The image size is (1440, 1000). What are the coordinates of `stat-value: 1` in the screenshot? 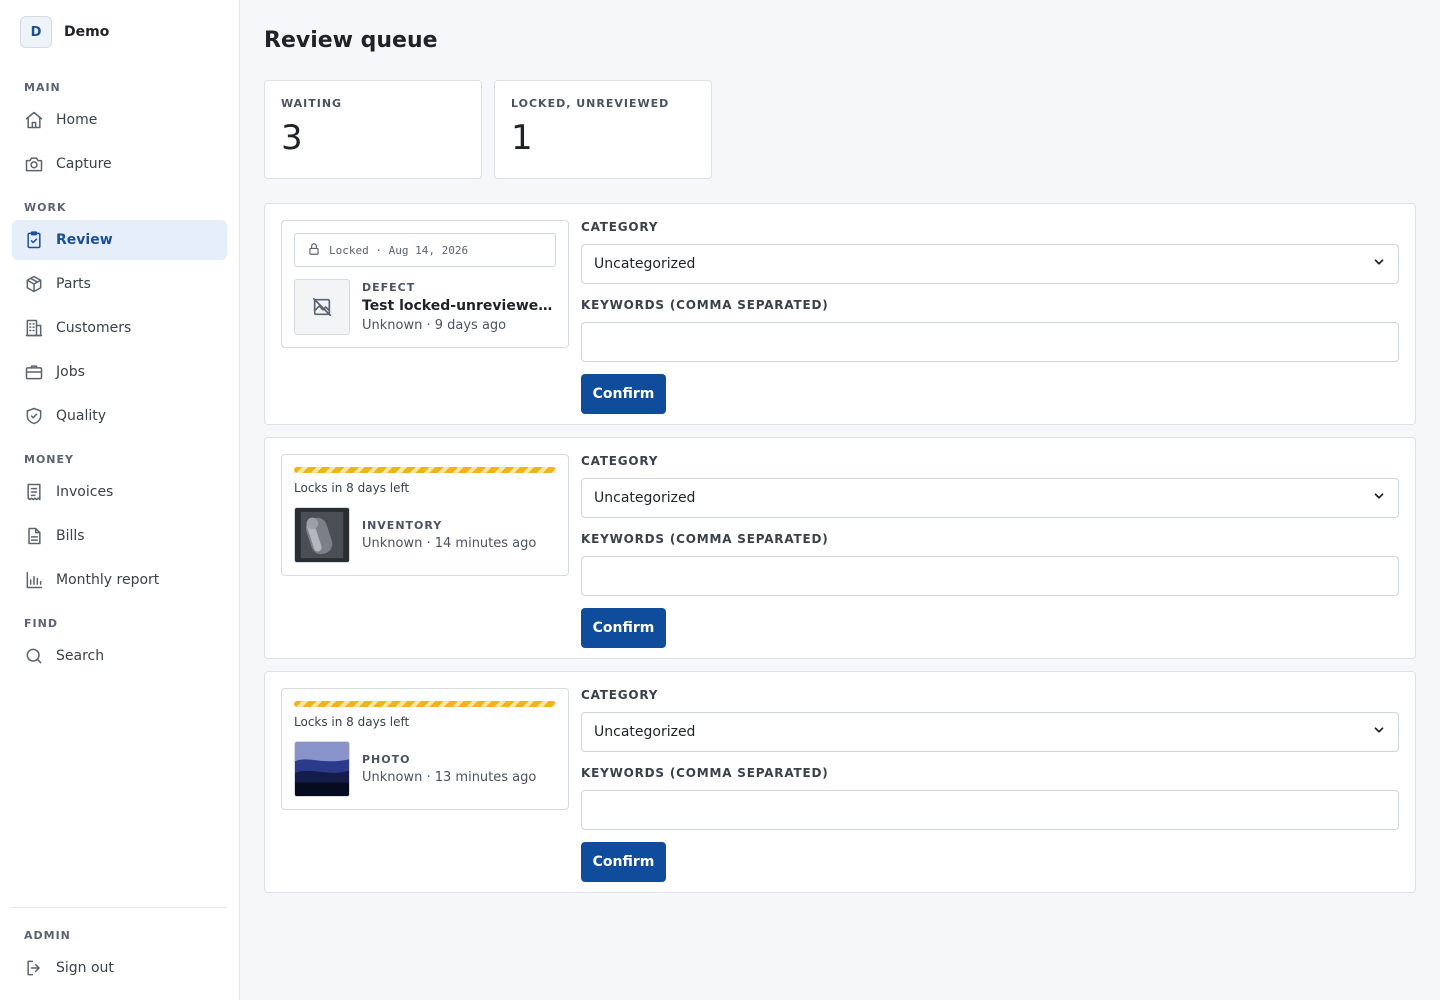 It's located at (522, 138).